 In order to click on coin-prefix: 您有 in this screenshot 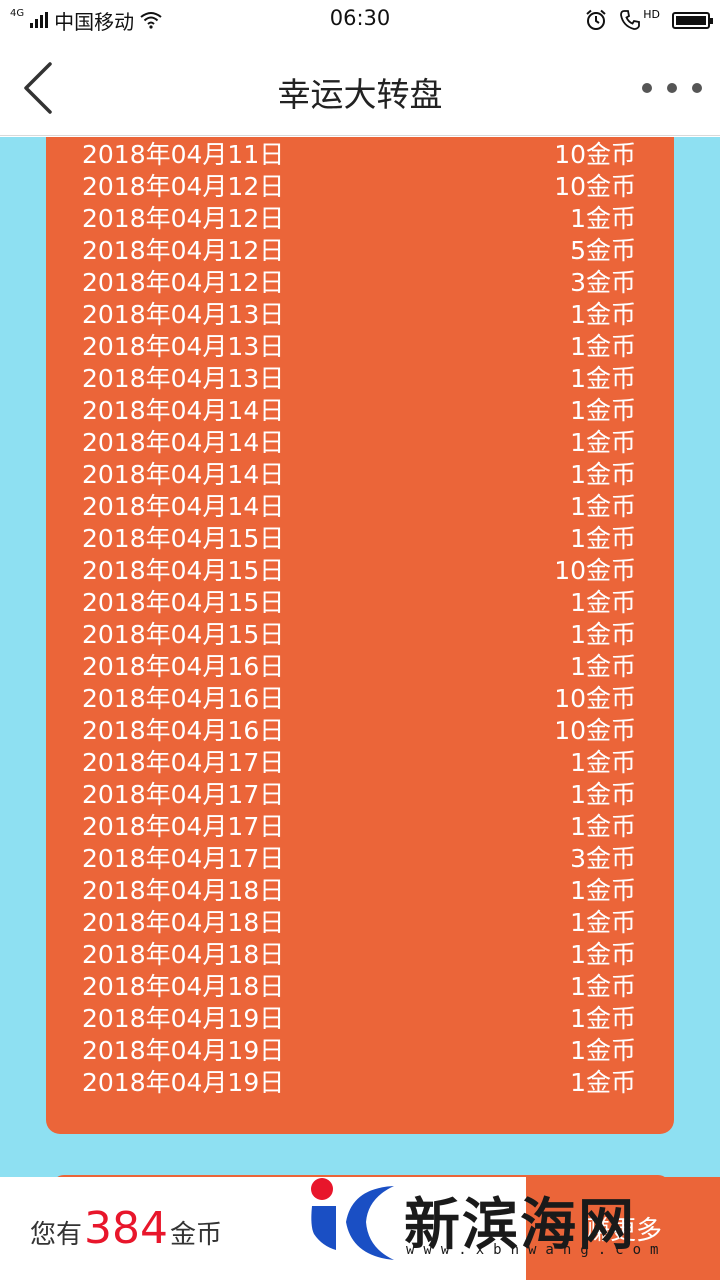, I will do `click(56, 1235)`.